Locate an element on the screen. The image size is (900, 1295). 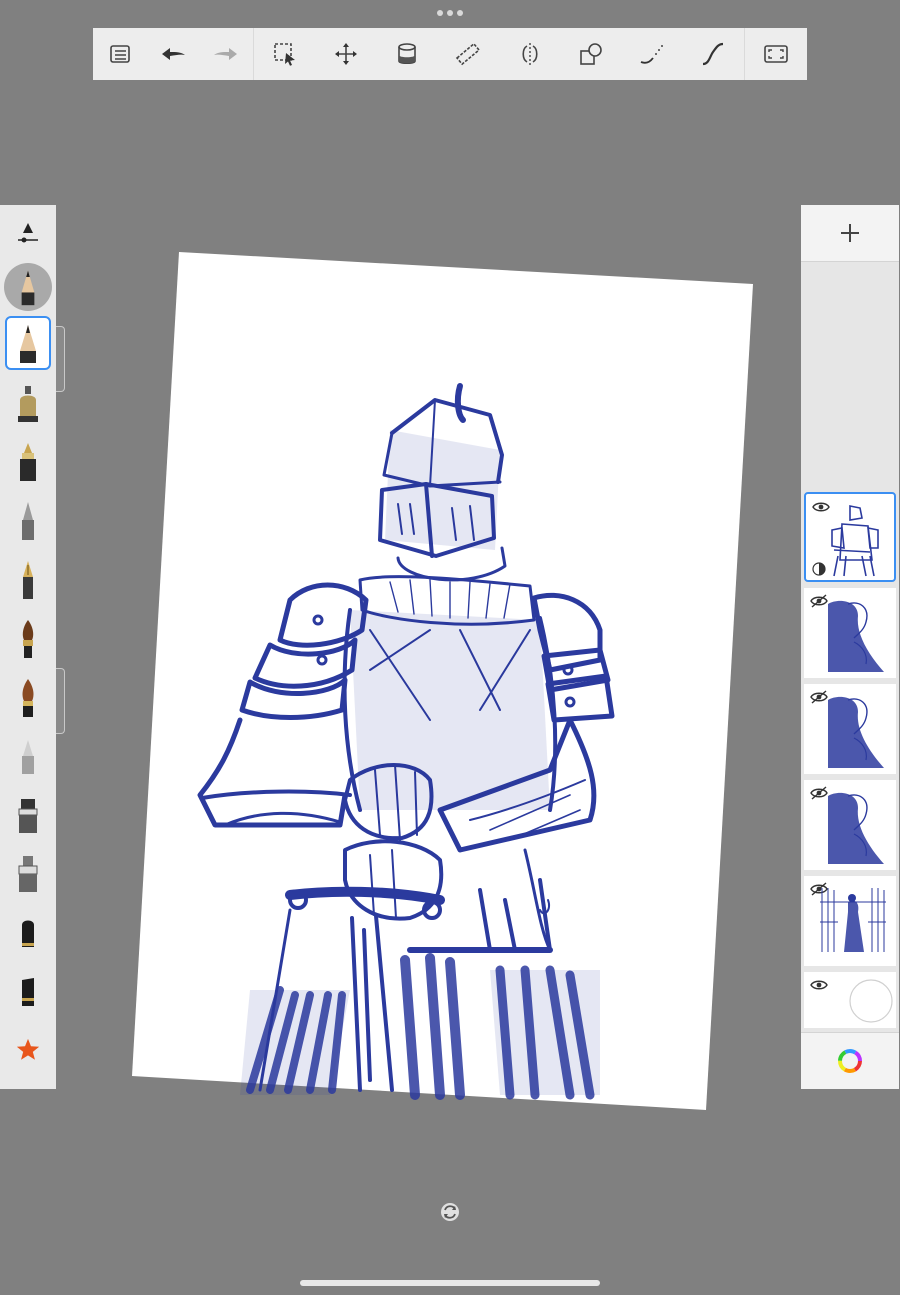
chisel-icon is located at coordinates (28, 992).